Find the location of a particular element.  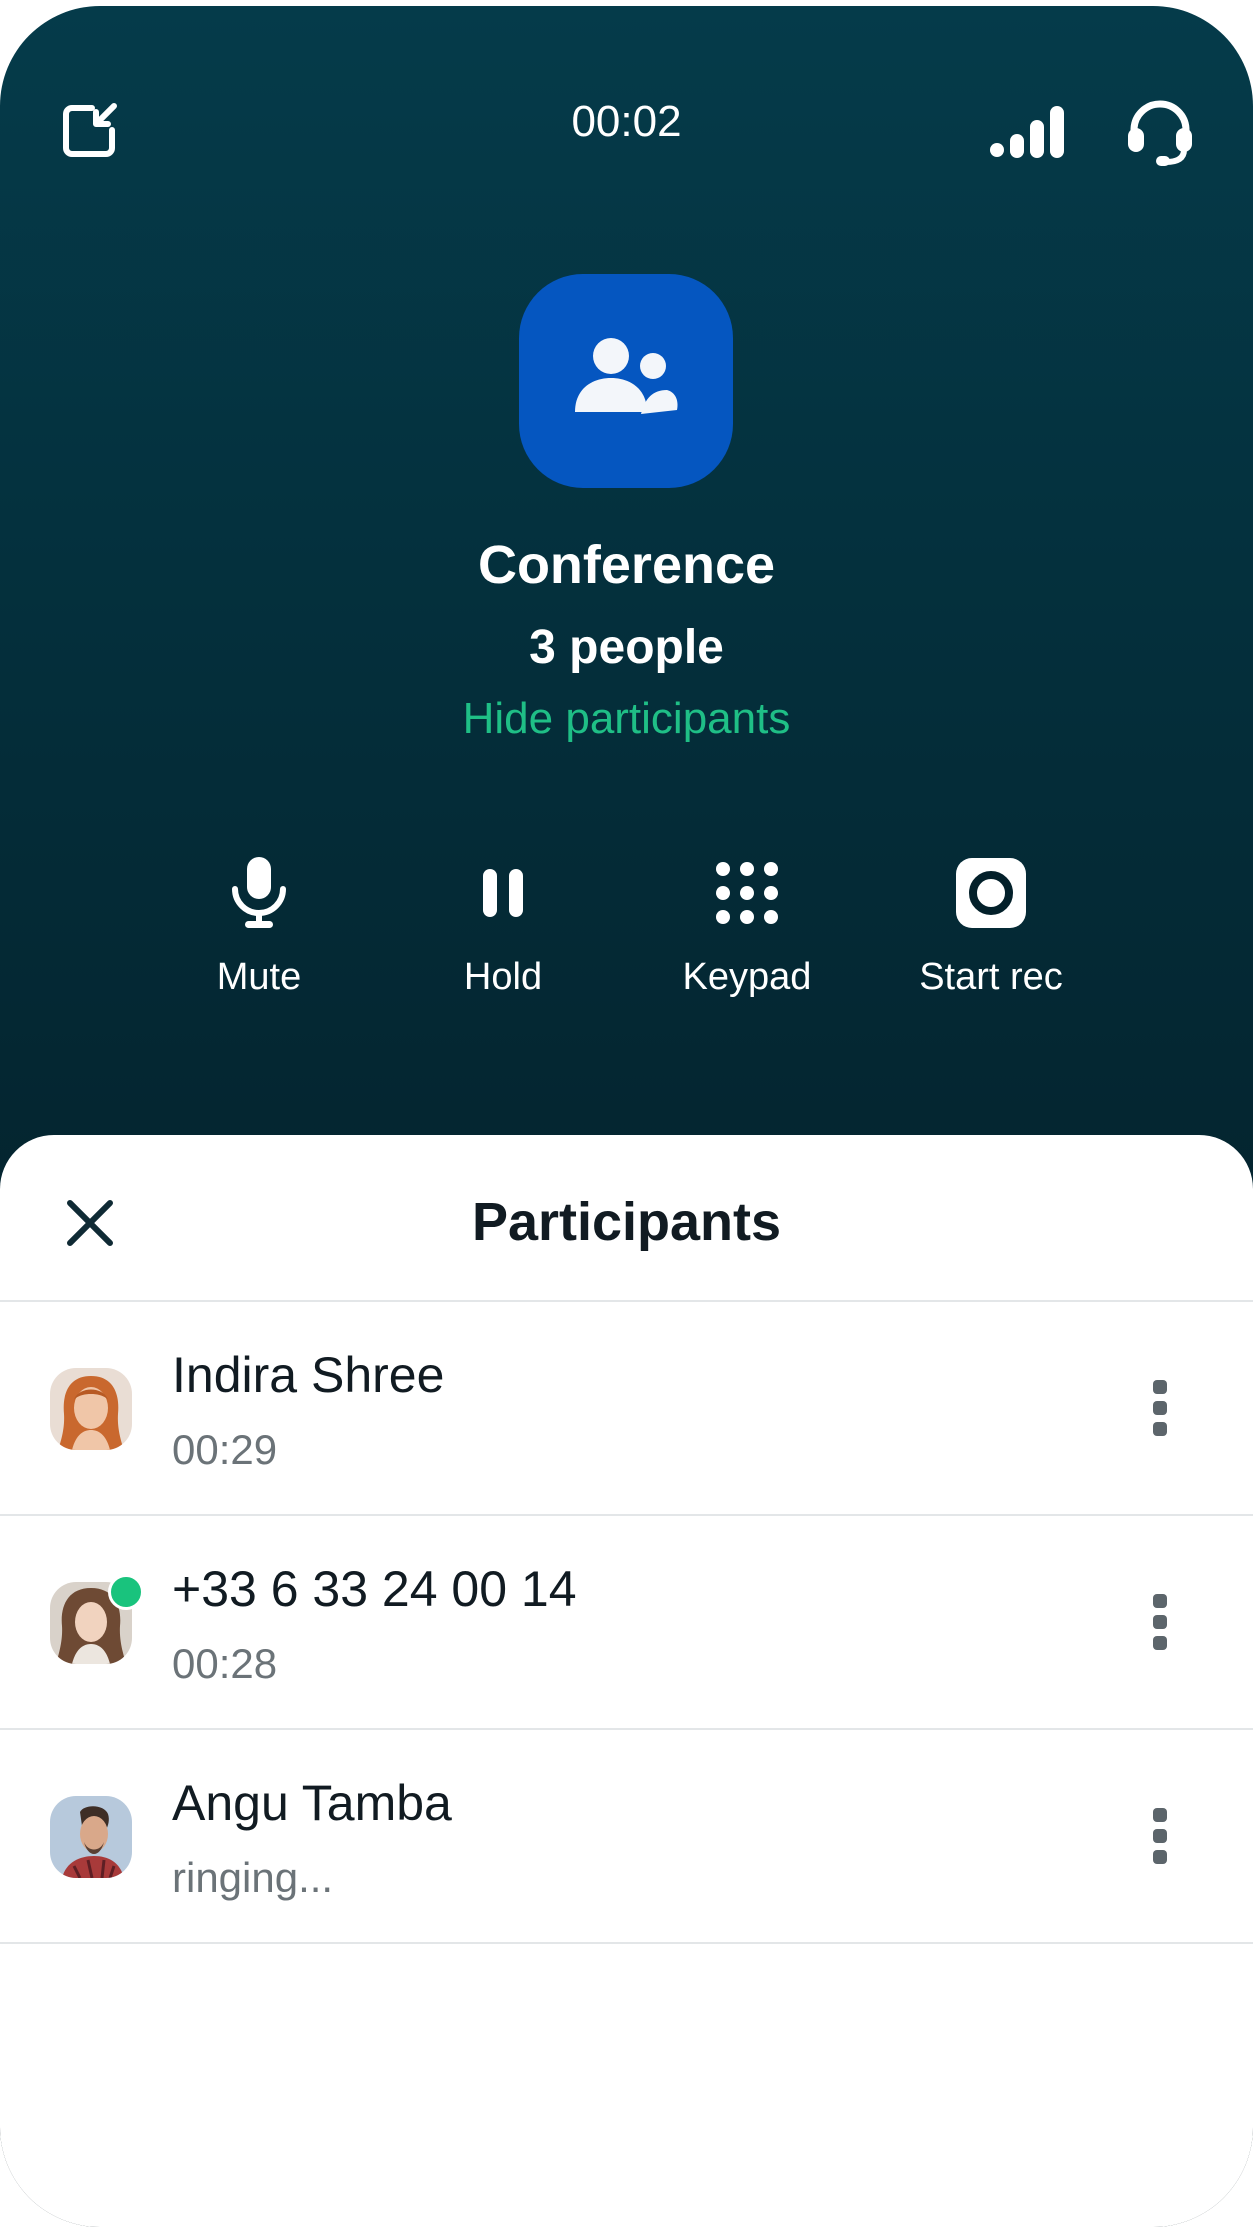

headset-icon is located at coordinates (1160, 135).